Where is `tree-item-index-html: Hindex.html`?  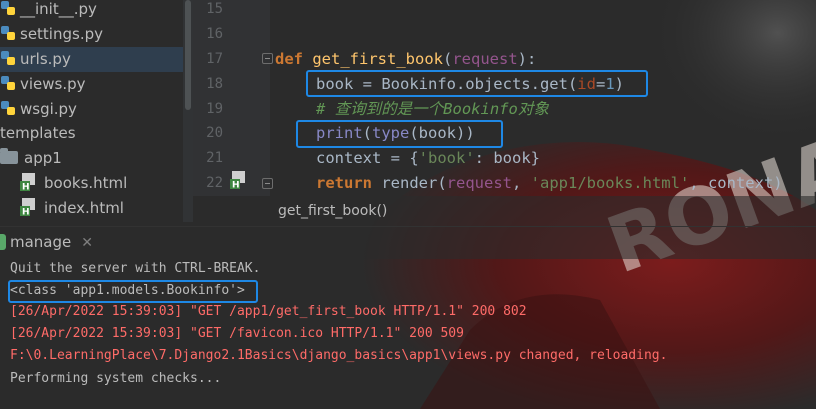
tree-item-index-html: Hindex.html is located at coordinates (72, 208).